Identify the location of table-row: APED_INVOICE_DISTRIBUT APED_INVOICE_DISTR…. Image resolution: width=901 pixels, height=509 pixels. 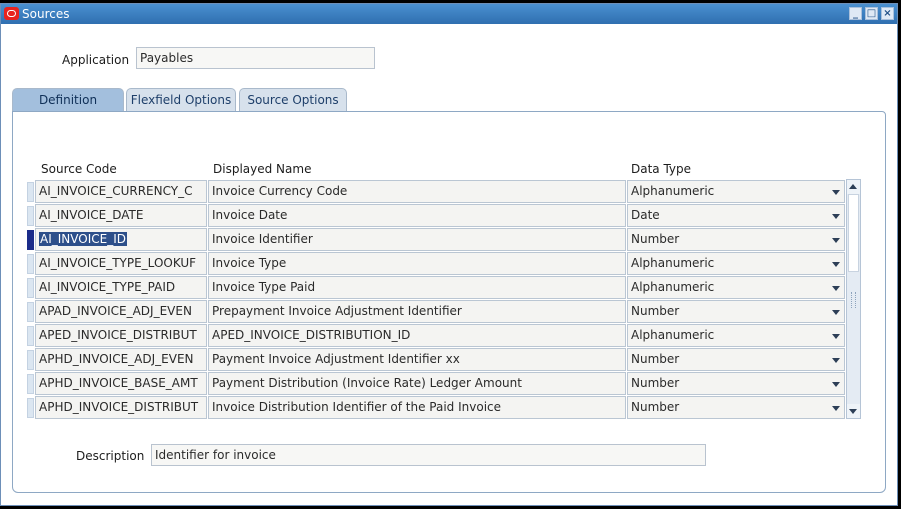
(450, 336).